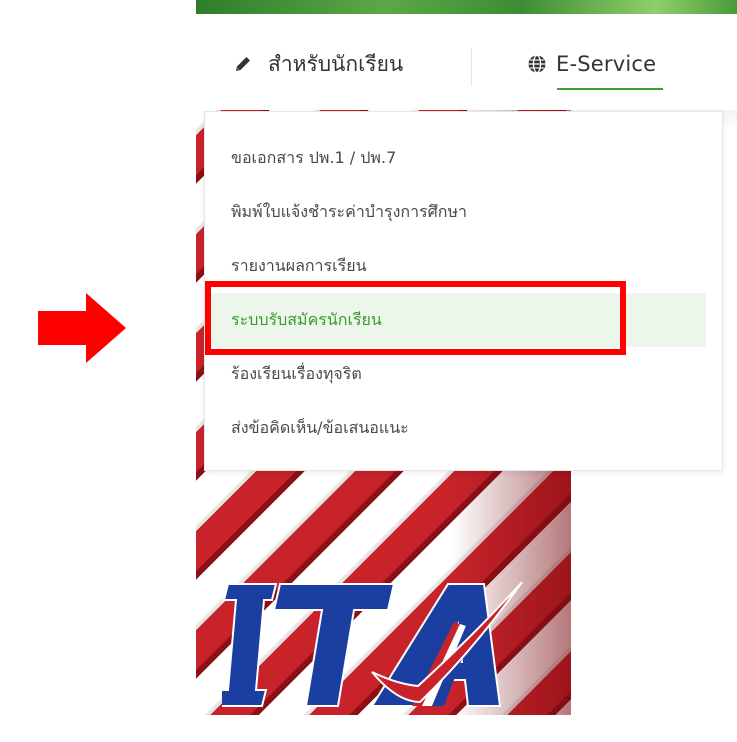  I want to click on pencil-icon, so click(243, 64).